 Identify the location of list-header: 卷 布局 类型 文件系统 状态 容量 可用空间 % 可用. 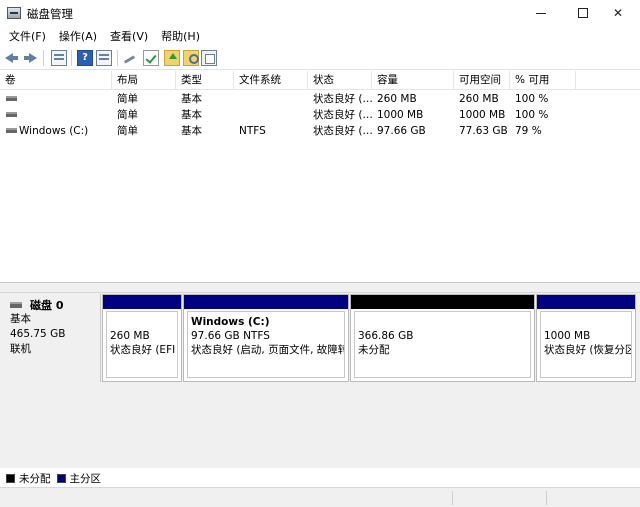
(320, 80).